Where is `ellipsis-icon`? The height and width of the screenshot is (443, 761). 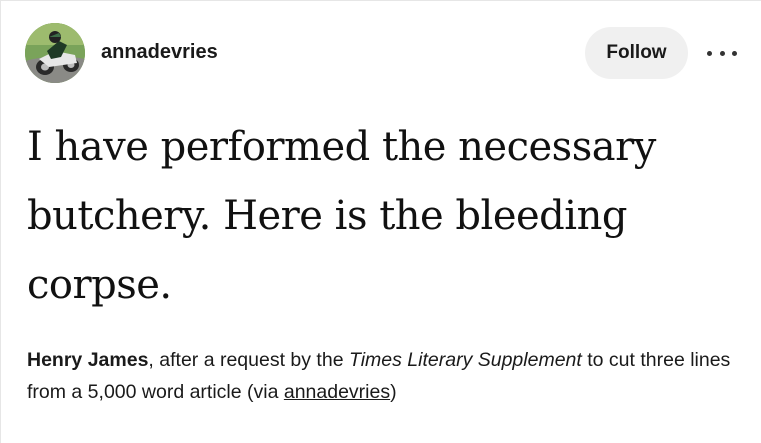 ellipsis-icon is located at coordinates (722, 53).